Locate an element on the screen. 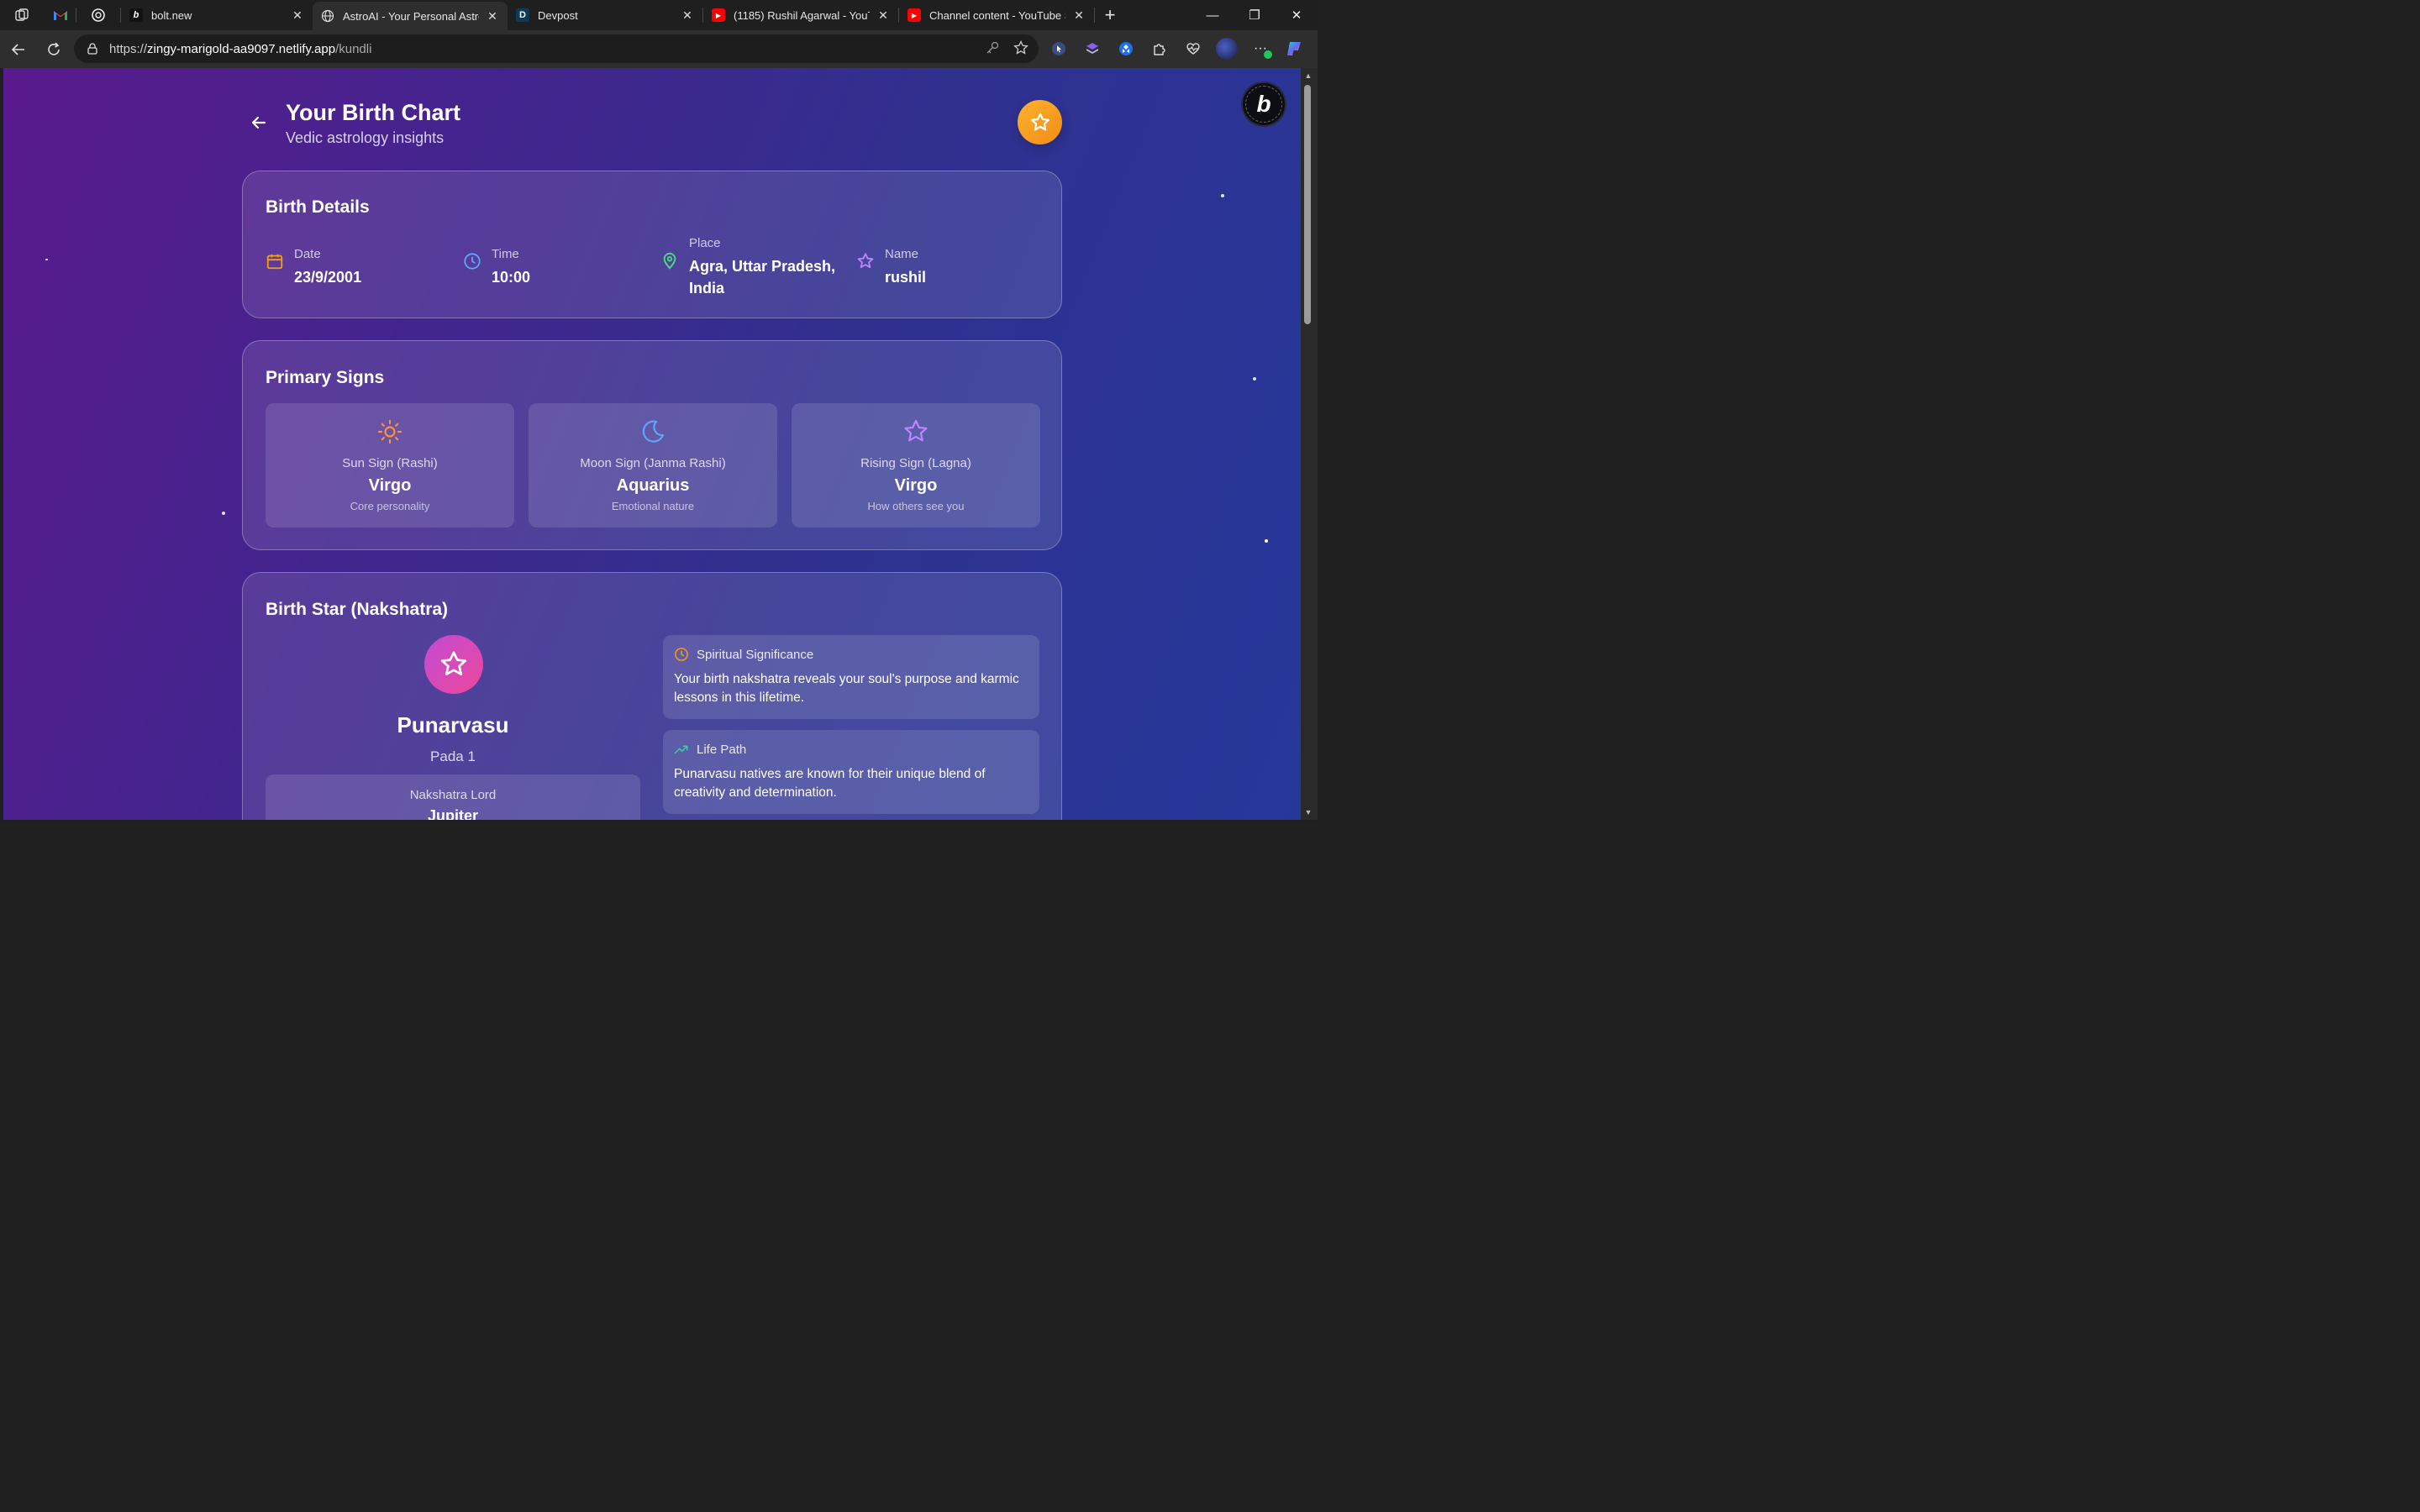 This screenshot has height=1512, width=2420. sign-value: Virgo is located at coordinates (916, 485).